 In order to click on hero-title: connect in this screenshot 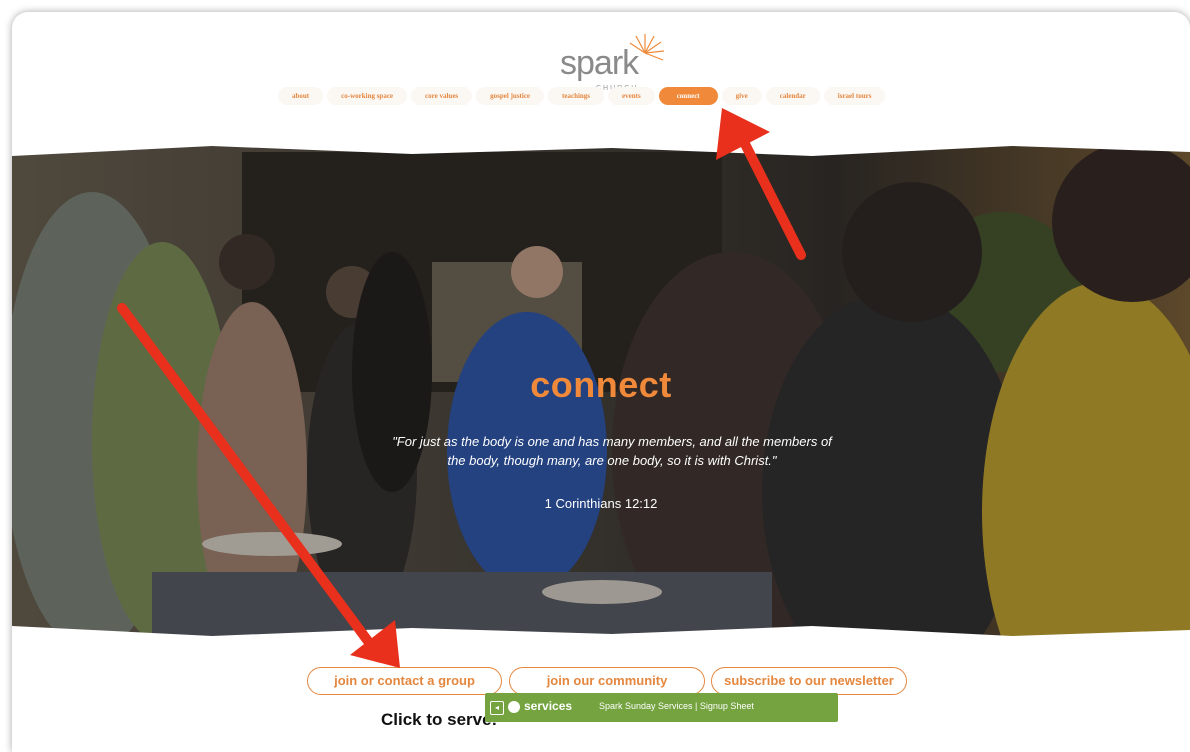, I will do `click(601, 384)`.